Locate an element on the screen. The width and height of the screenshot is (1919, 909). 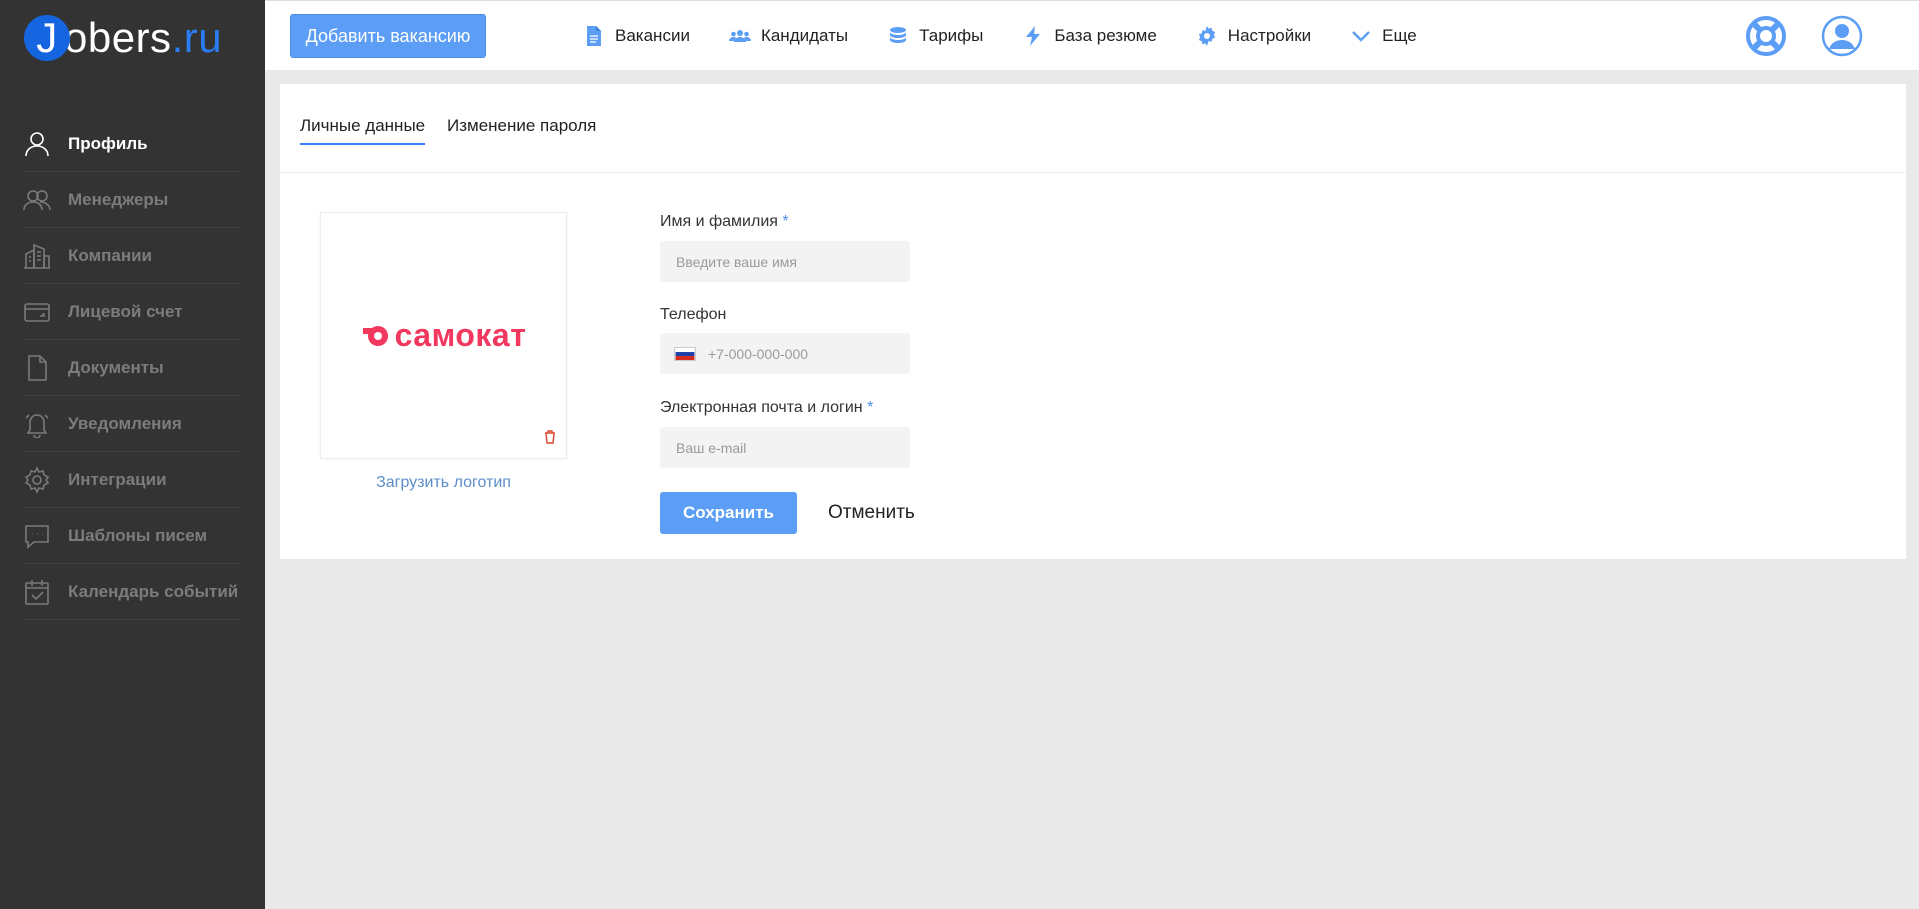
sidebar-item-label: Уведомления is located at coordinates (125, 423).